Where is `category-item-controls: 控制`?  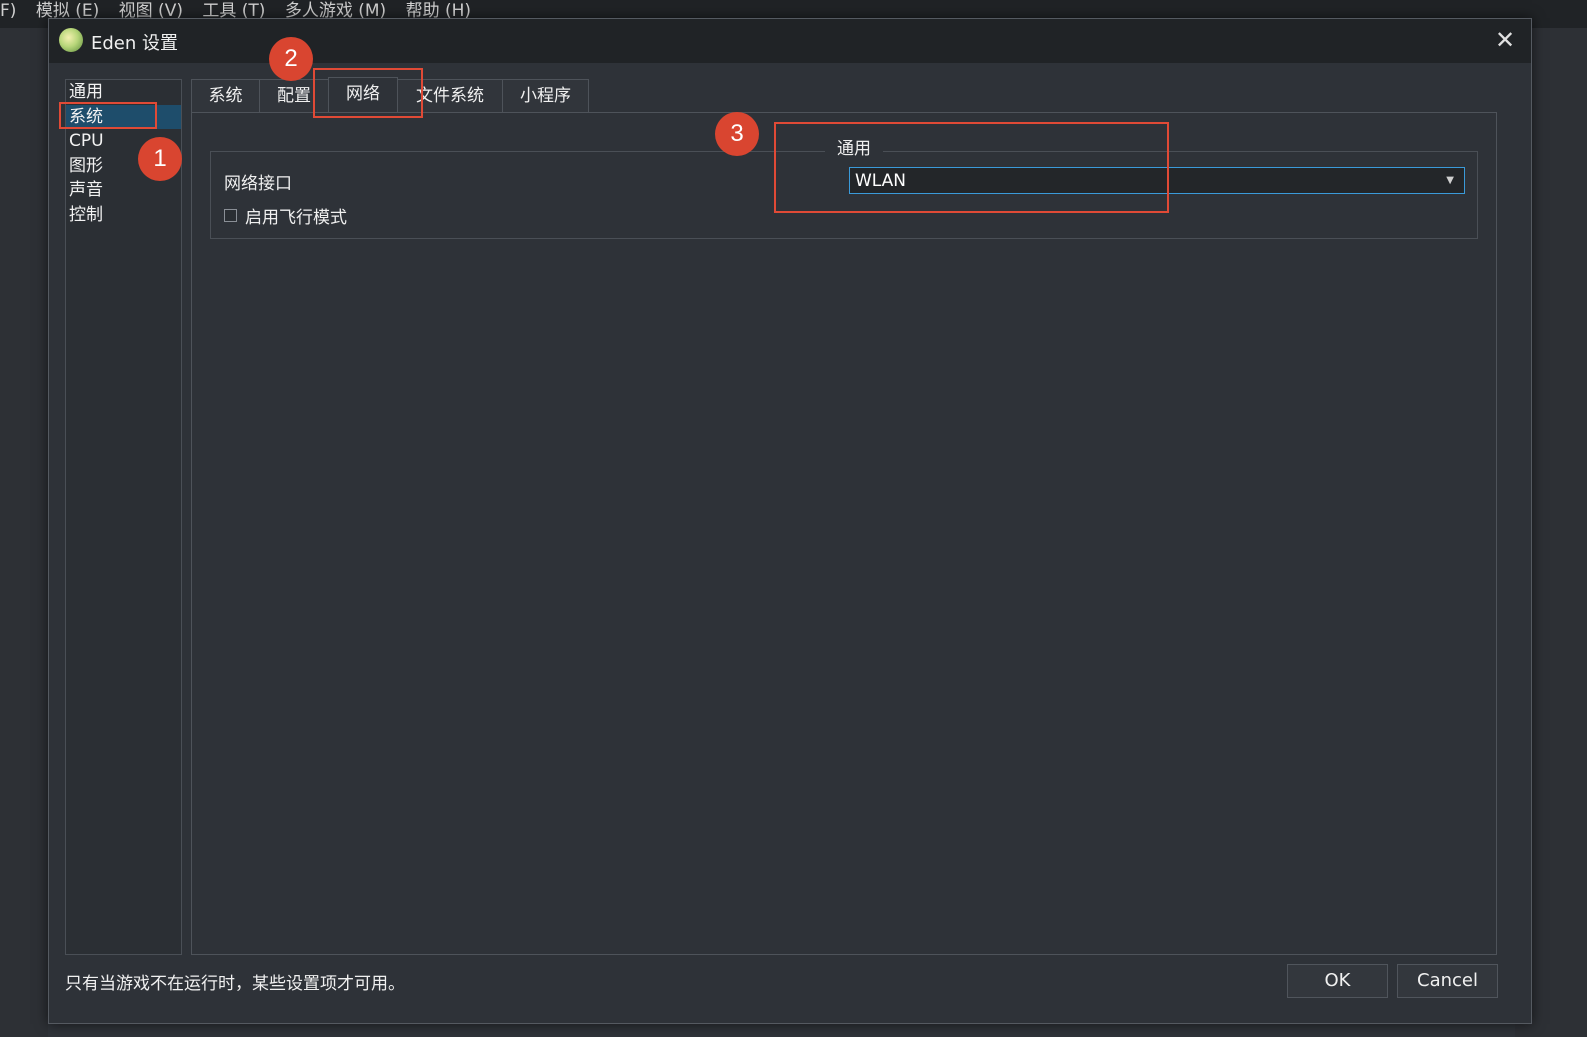
category-item-controls: 控制 is located at coordinates (123, 215).